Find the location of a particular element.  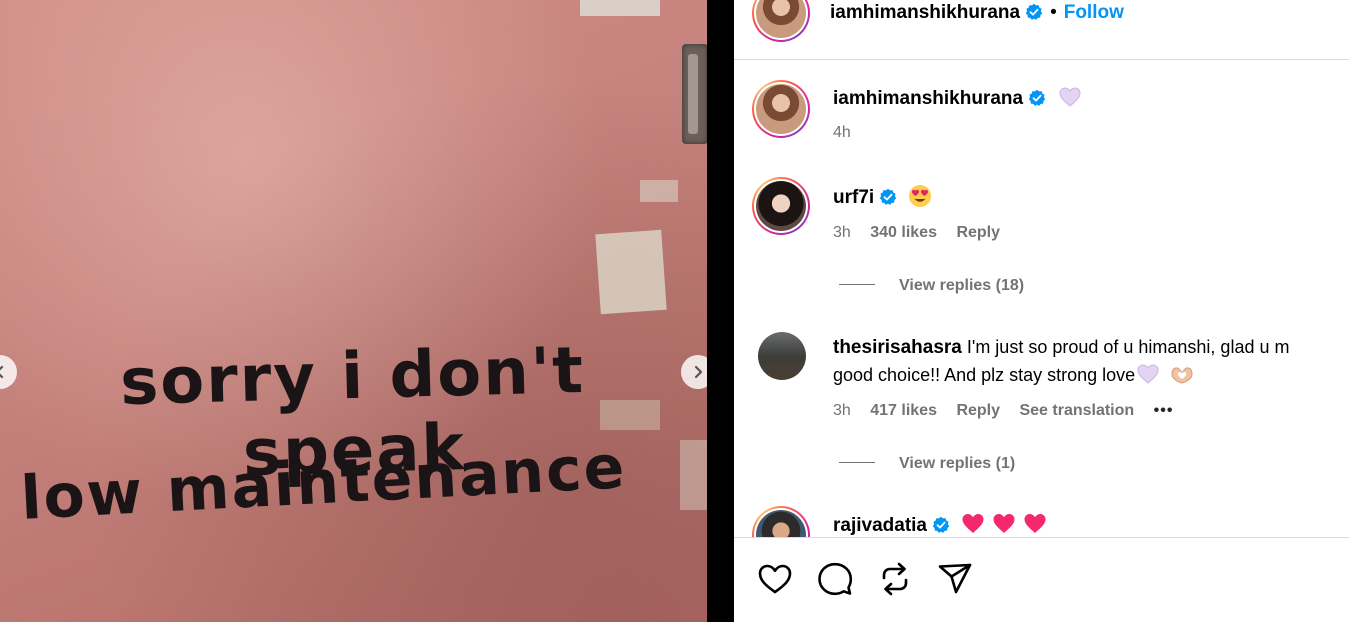

view-replies-button: View replies (1) is located at coordinates (927, 464).